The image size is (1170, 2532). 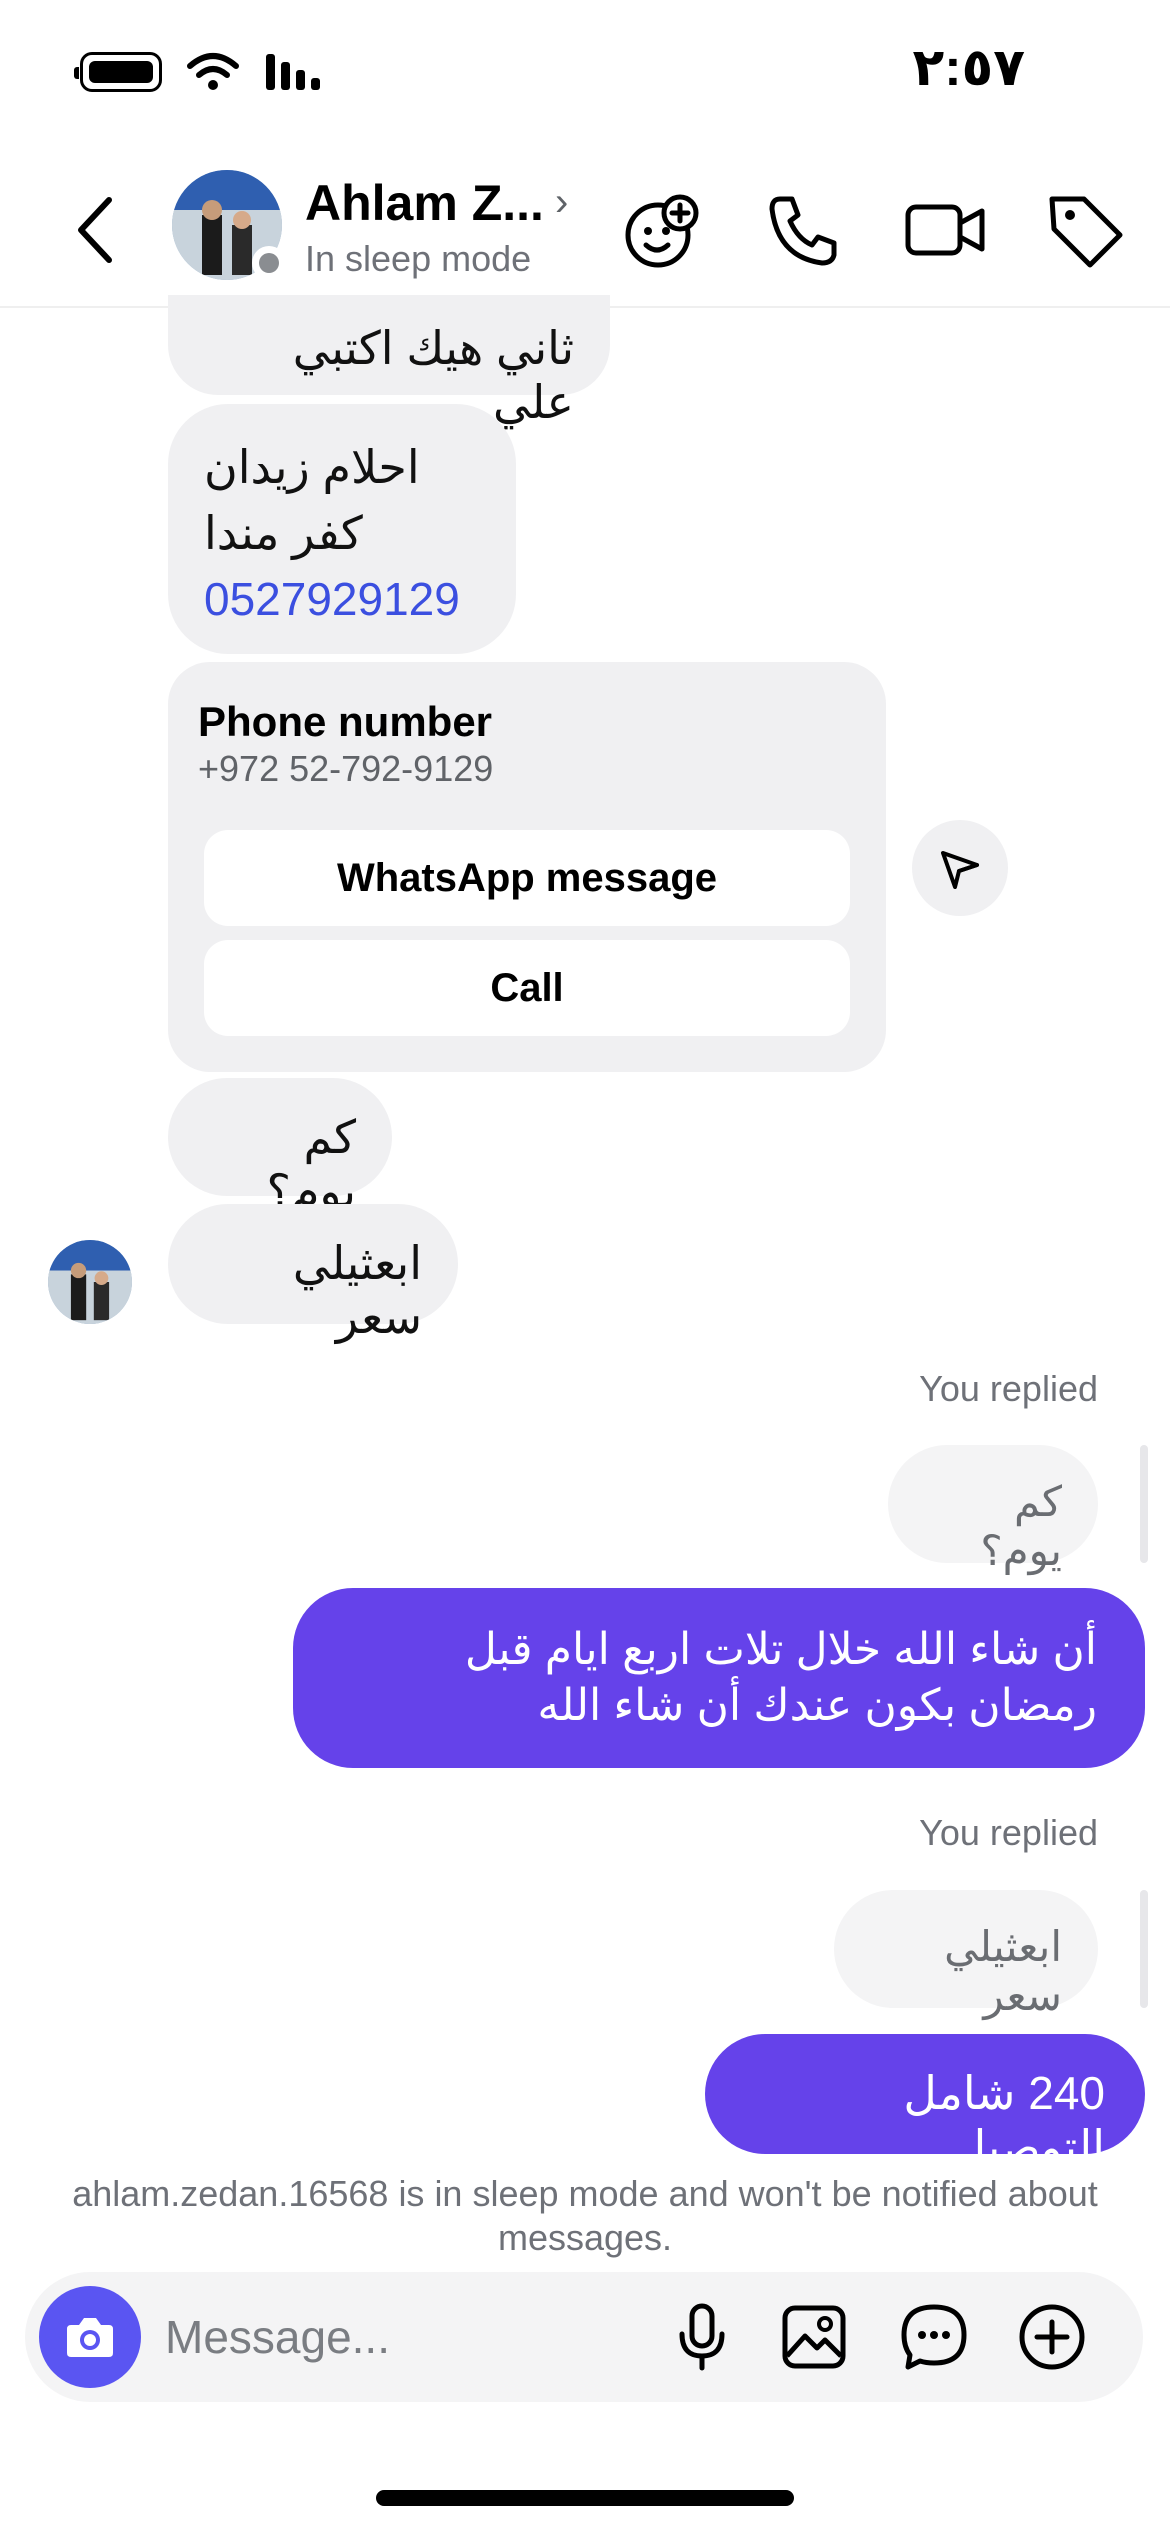 I want to click on card-title: Phone number, so click(x=345, y=721).